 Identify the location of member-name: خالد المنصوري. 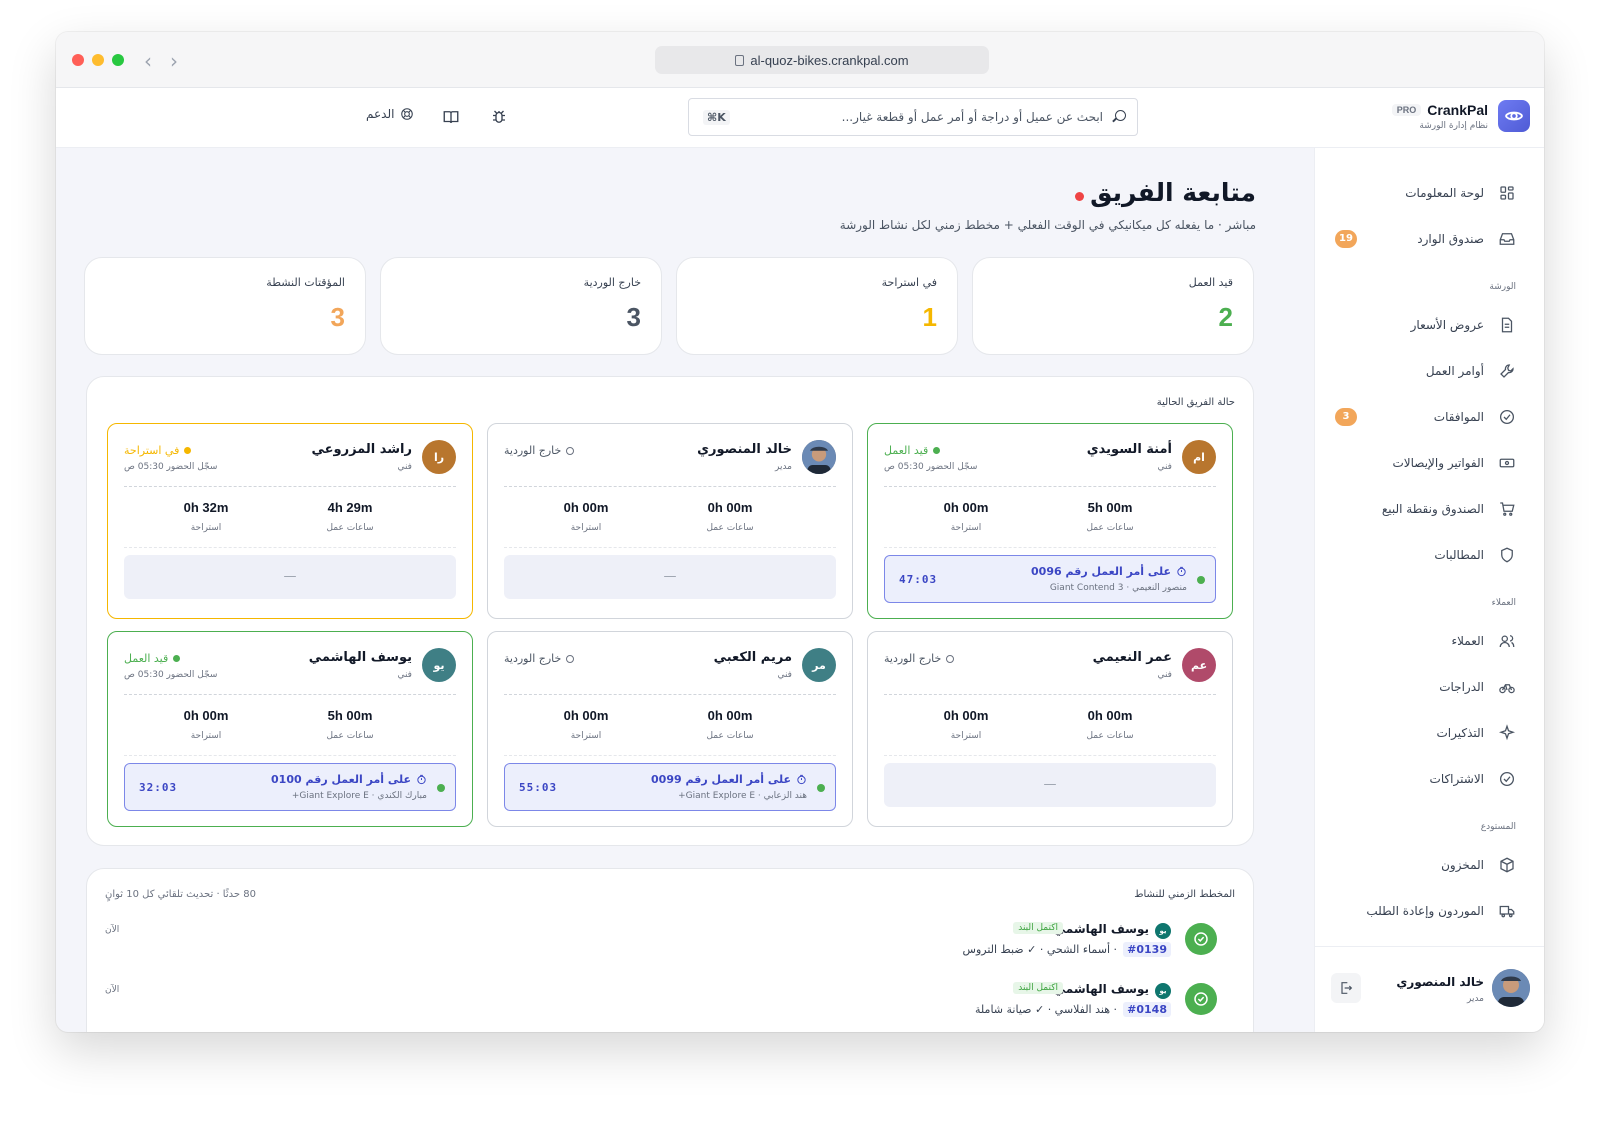
(744, 449).